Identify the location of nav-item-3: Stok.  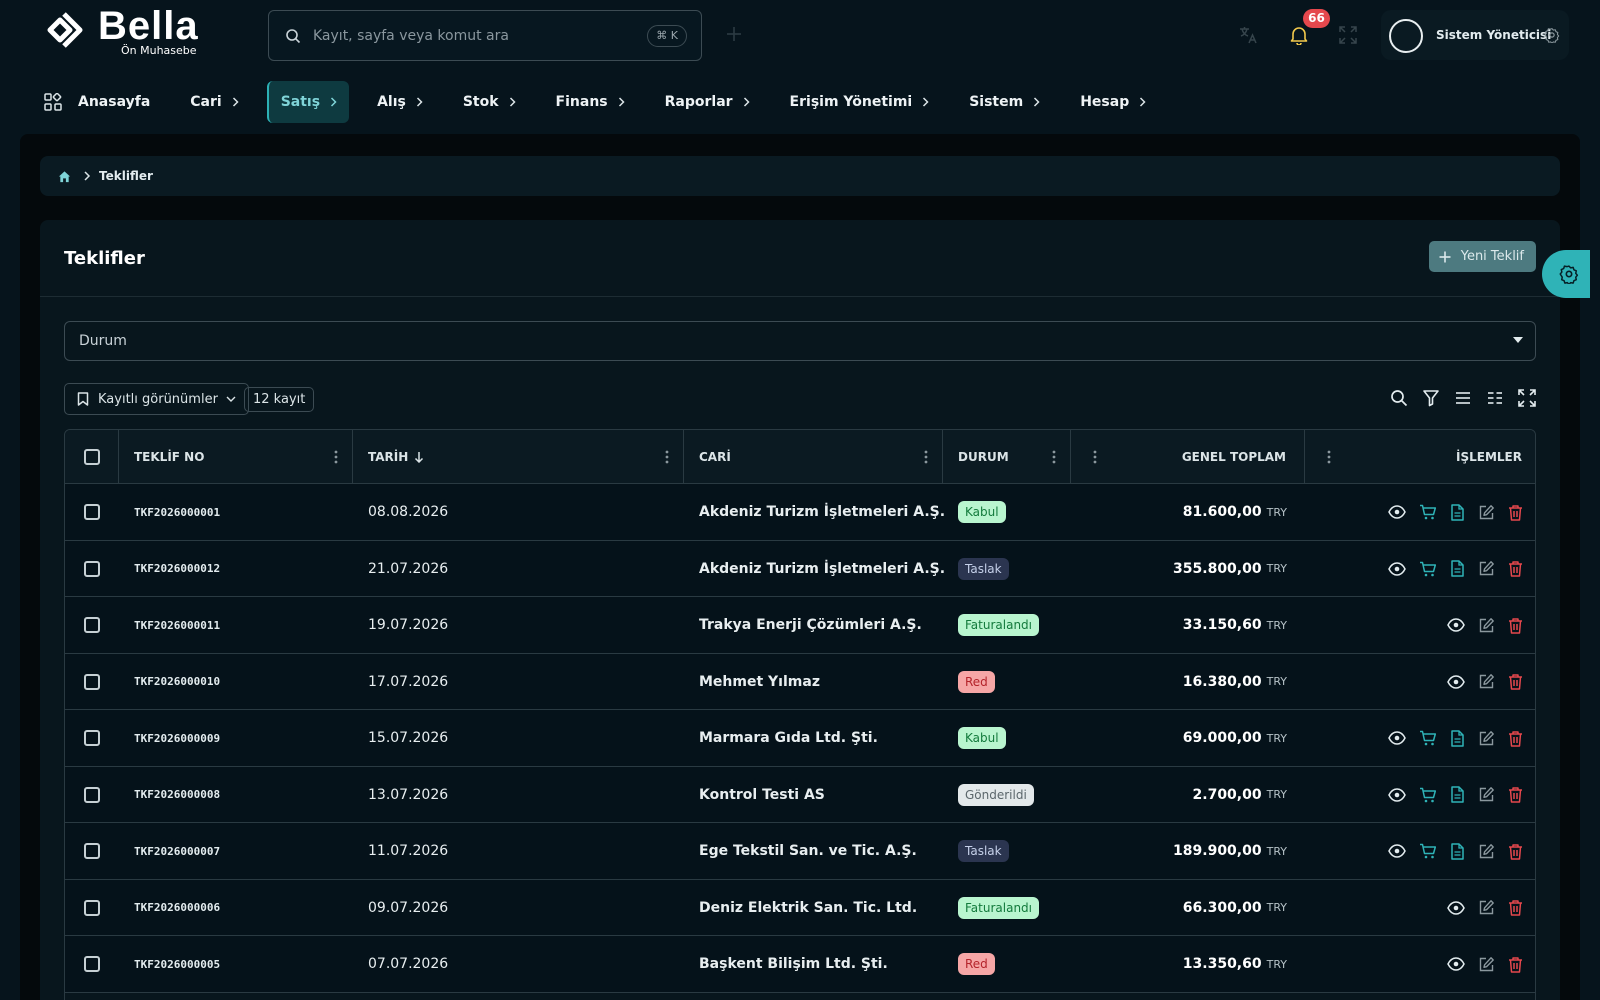
(489, 102).